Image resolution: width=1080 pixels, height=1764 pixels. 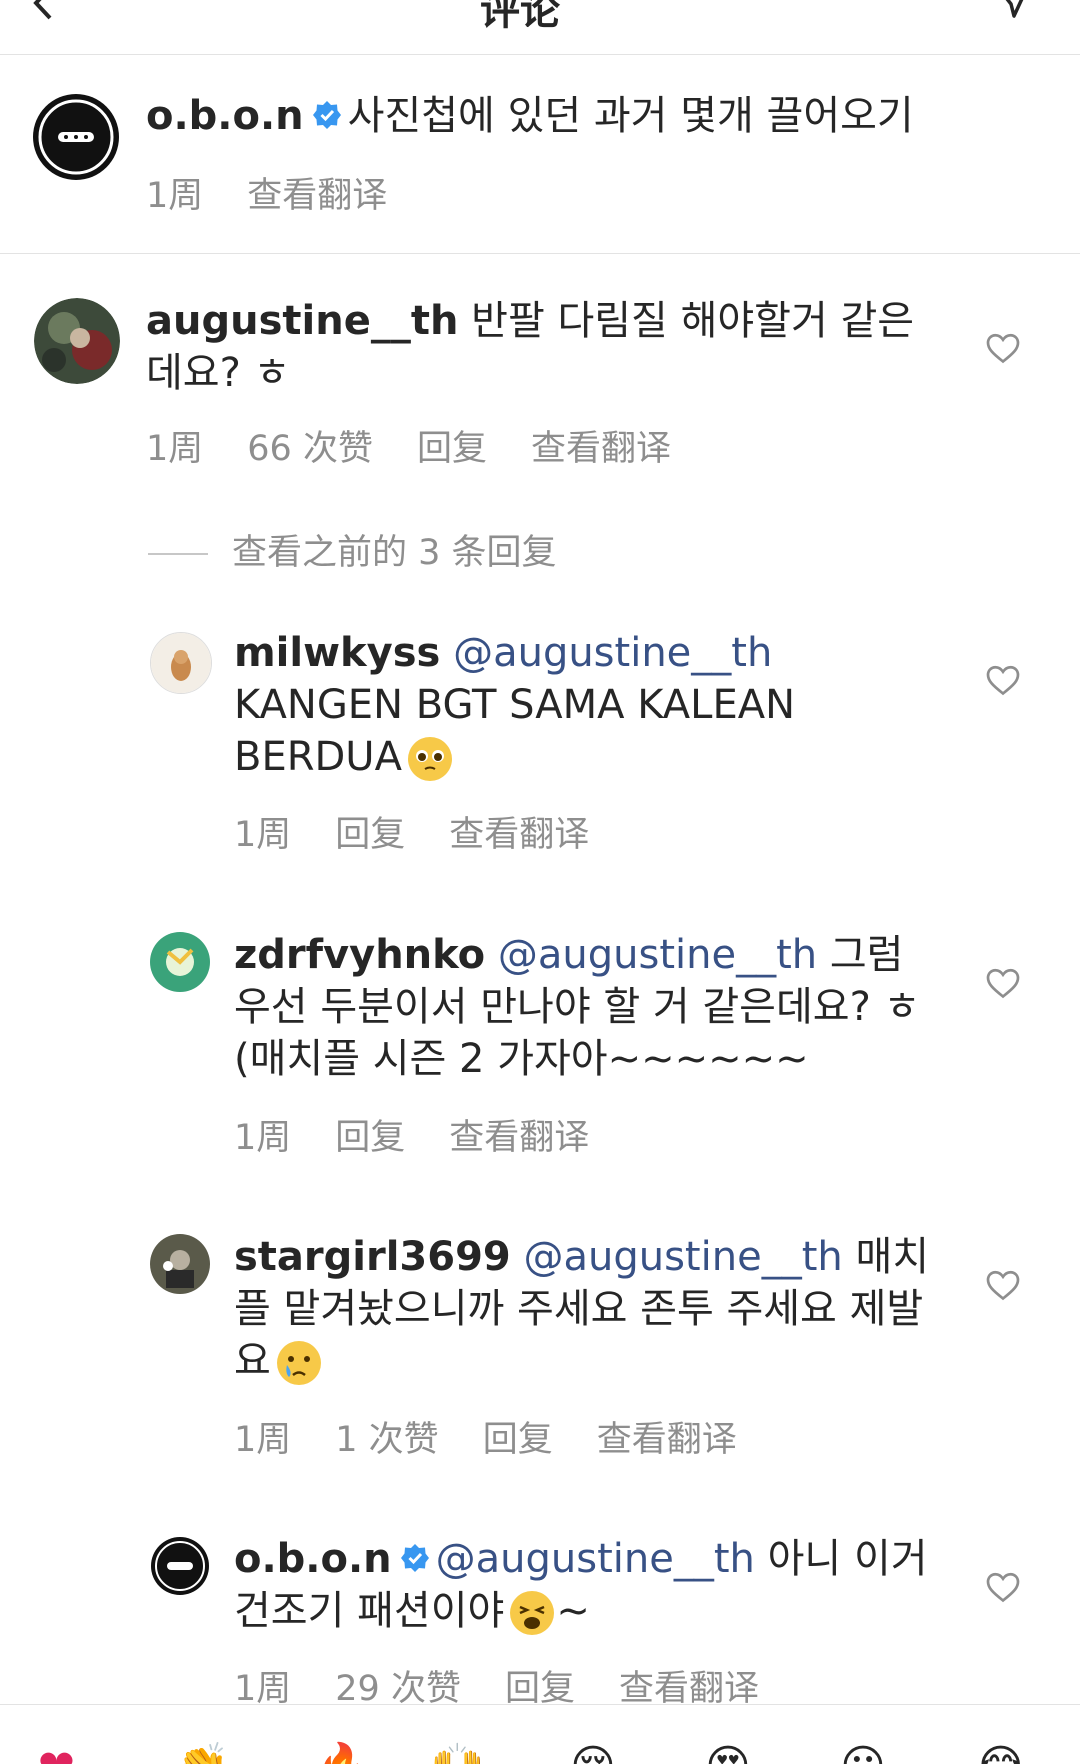 I want to click on post-caption: o.b.o.n 사진첩에 있던 과거 몇개 끌어오기 1周 查看翻译, so click(x=540, y=154).